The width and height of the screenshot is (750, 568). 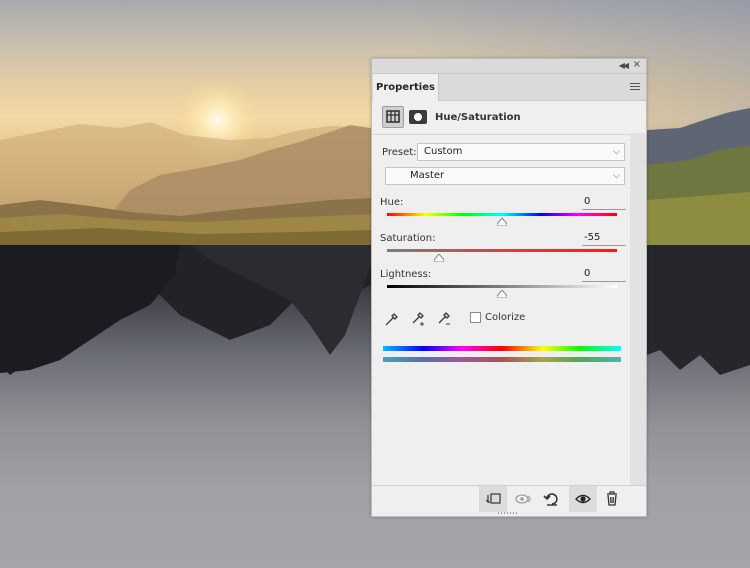 I want to click on adjustment-title: Hue/Saturation, so click(x=478, y=117).